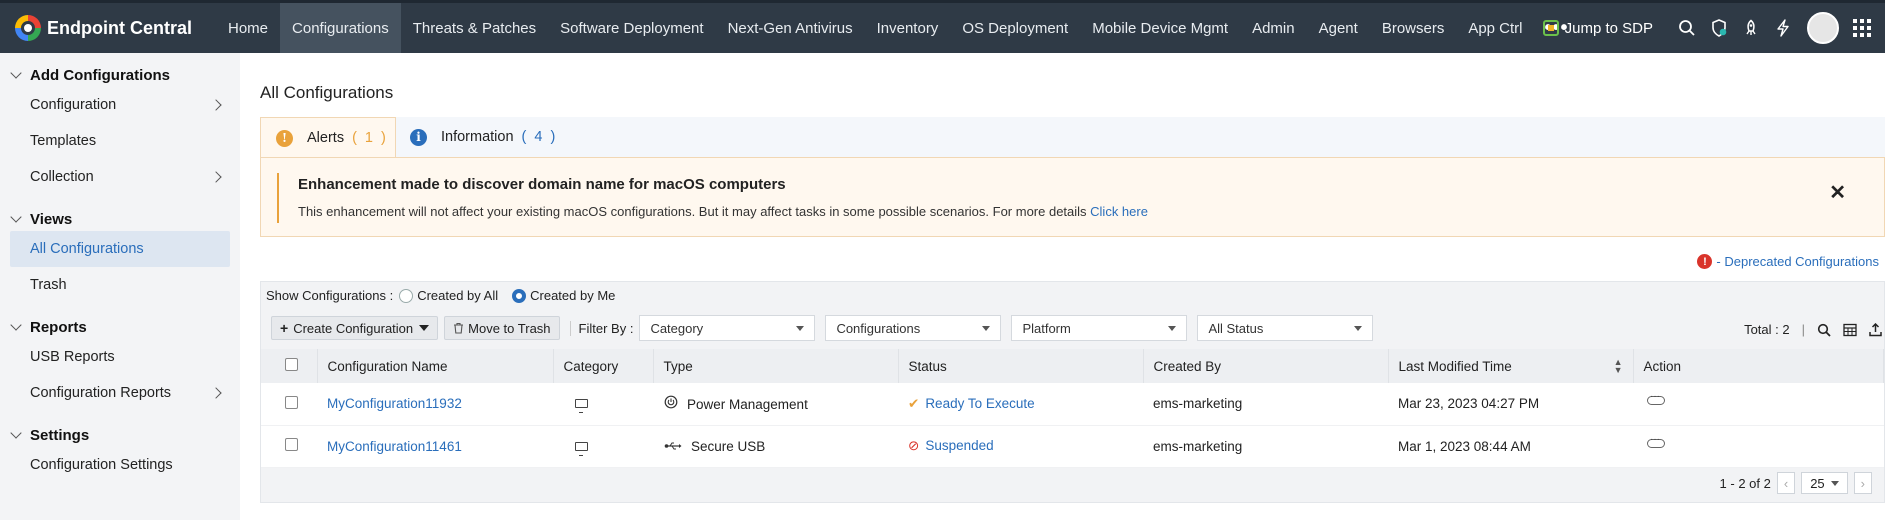 Image resolution: width=1885 pixels, height=520 pixels. What do you see at coordinates (1338, 28) in the screenshot?
I see `nav-agent: Agent` at bounding box center [1338, 28].